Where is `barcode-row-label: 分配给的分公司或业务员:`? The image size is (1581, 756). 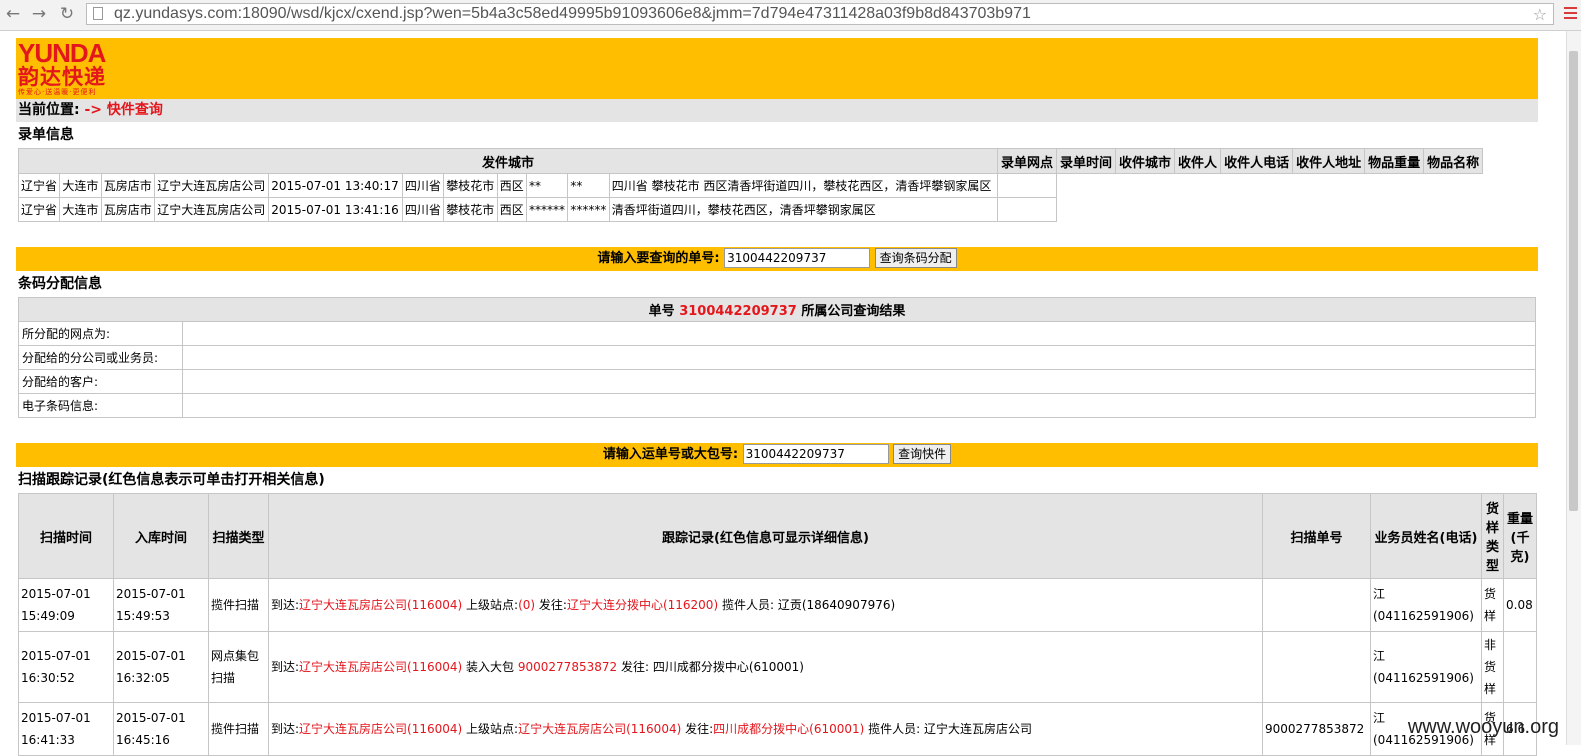
barcode-row-label: 分配给的分公司或业务员: is located at coordinates (100, 357).